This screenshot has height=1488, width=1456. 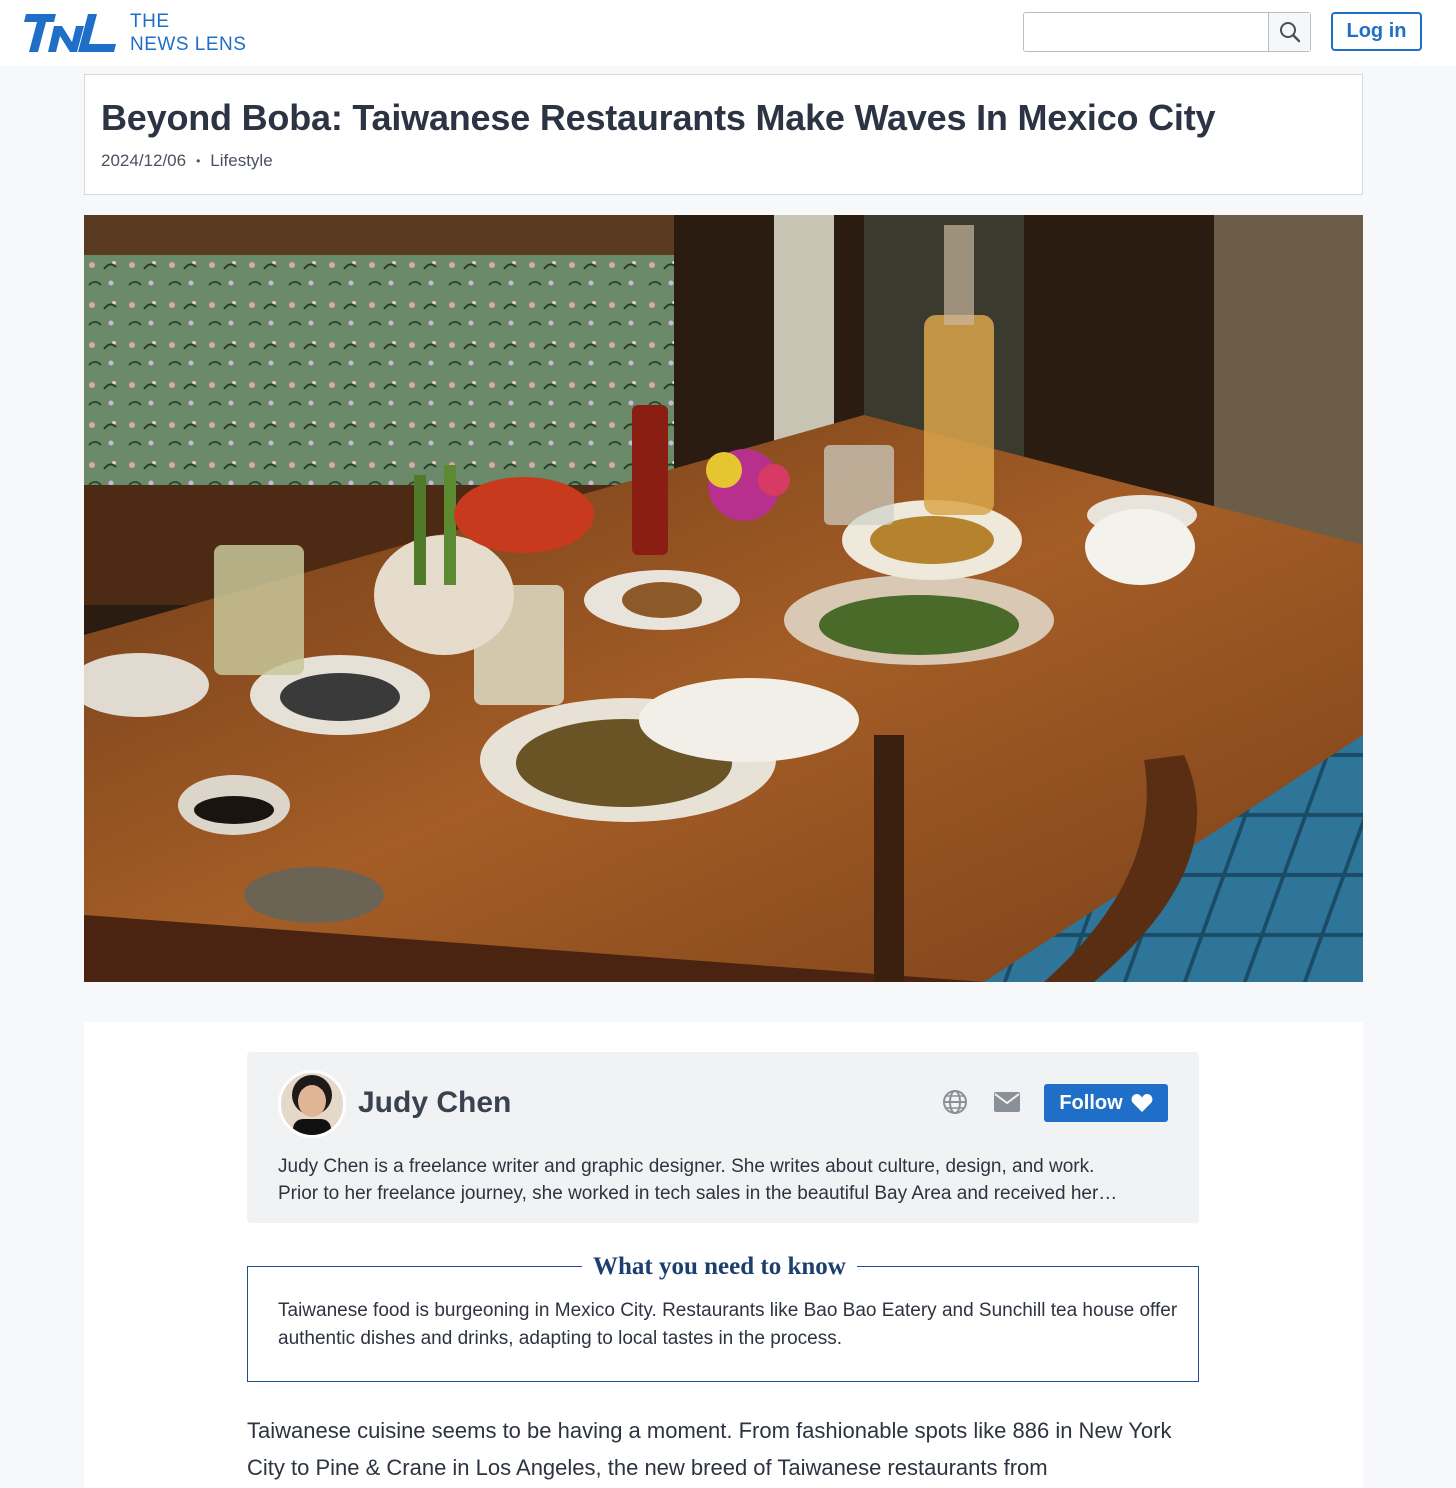 What do you see at coordinates (188, 33) in the screenshot?
I see `logo-wordmark: THE NEWS LENS` at bounding box center [188, 33].